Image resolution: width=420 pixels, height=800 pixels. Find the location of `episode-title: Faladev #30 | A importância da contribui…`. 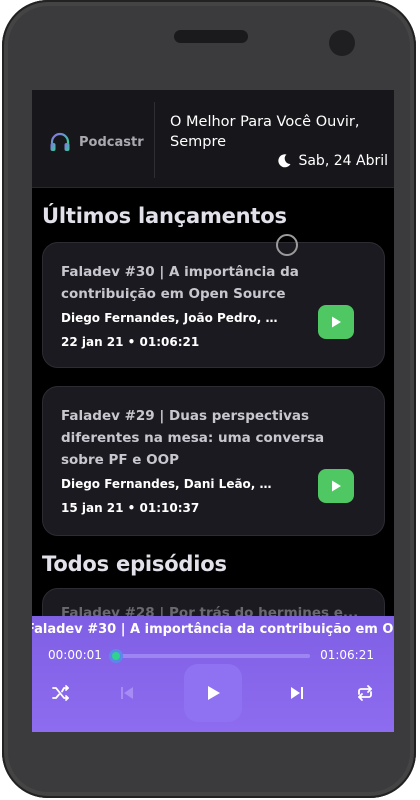

episode-title: Faladev #30 | A importância da contribui… is located at coordinates (192, 283).